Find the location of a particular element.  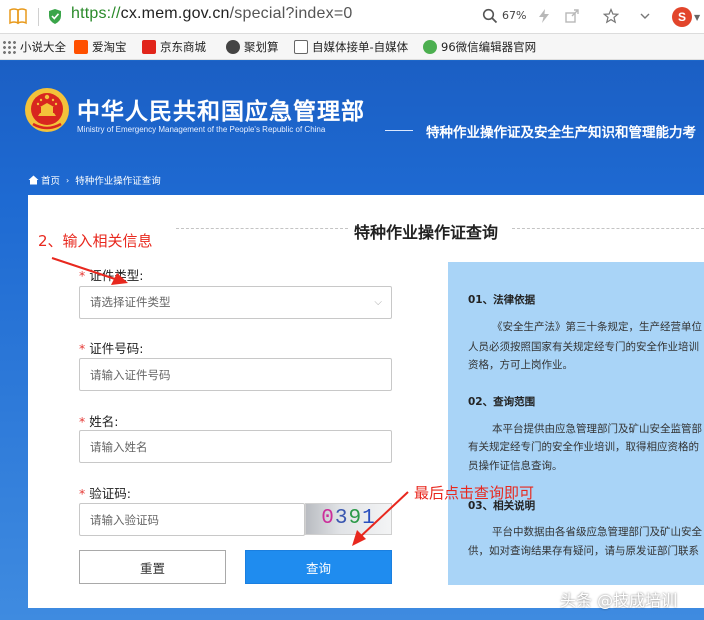

breadcrumb-home: 首页 is located at coordinates (50, 180).